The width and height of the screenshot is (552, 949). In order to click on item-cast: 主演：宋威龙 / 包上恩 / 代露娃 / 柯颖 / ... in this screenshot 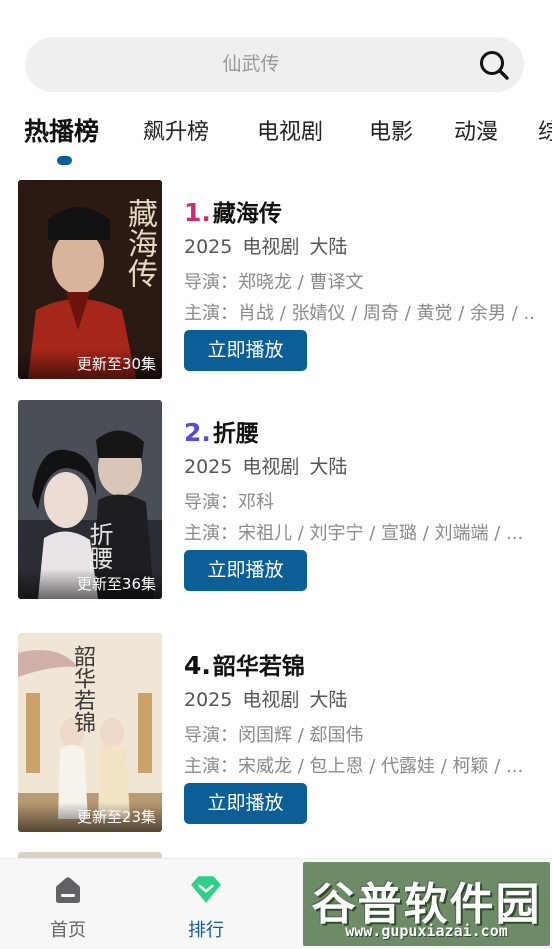, I will do `click(354, 766)`.